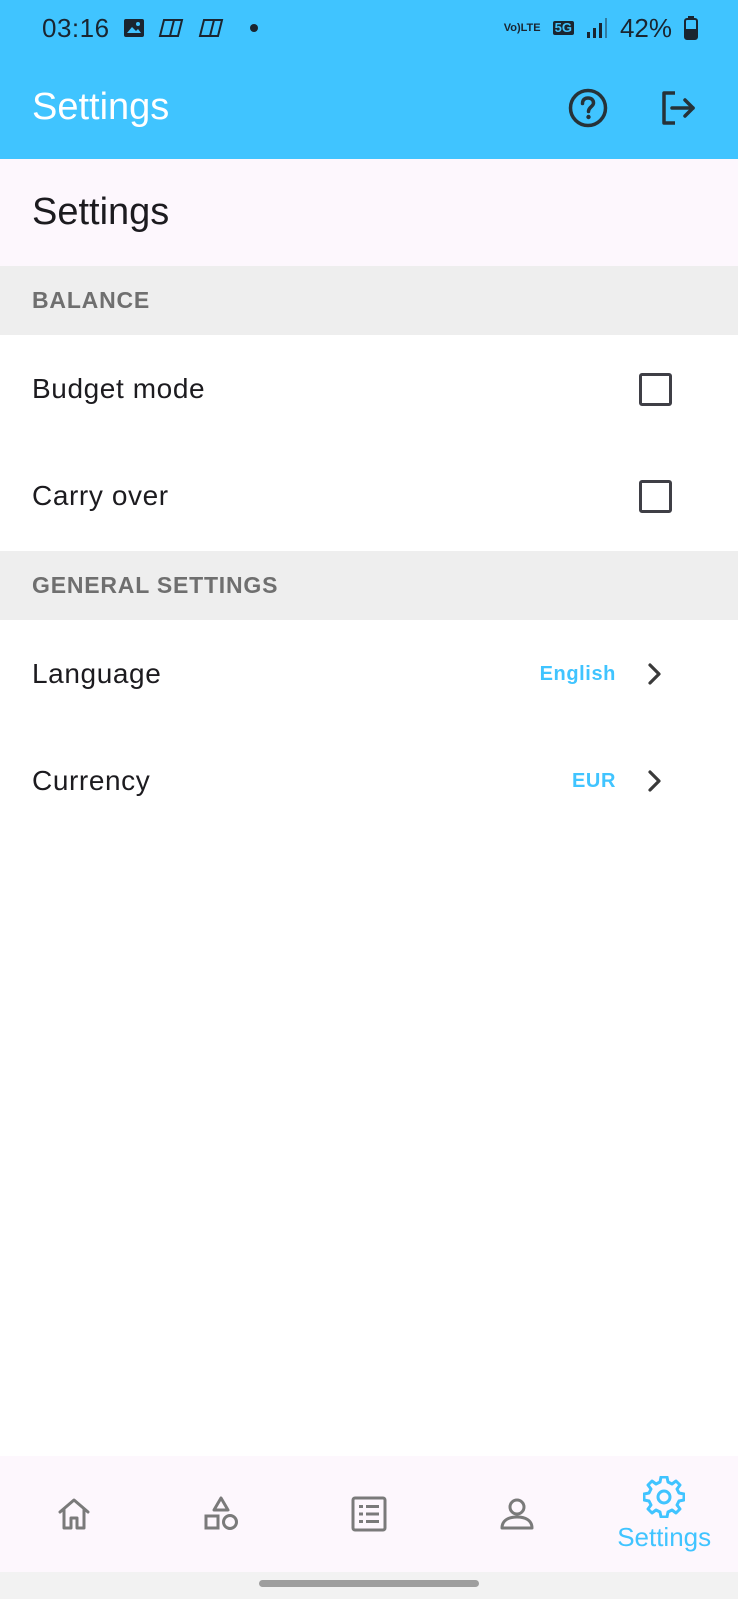 The image size is (738, 1599). I want to click on volte-top: Vo), so click(512, 27).